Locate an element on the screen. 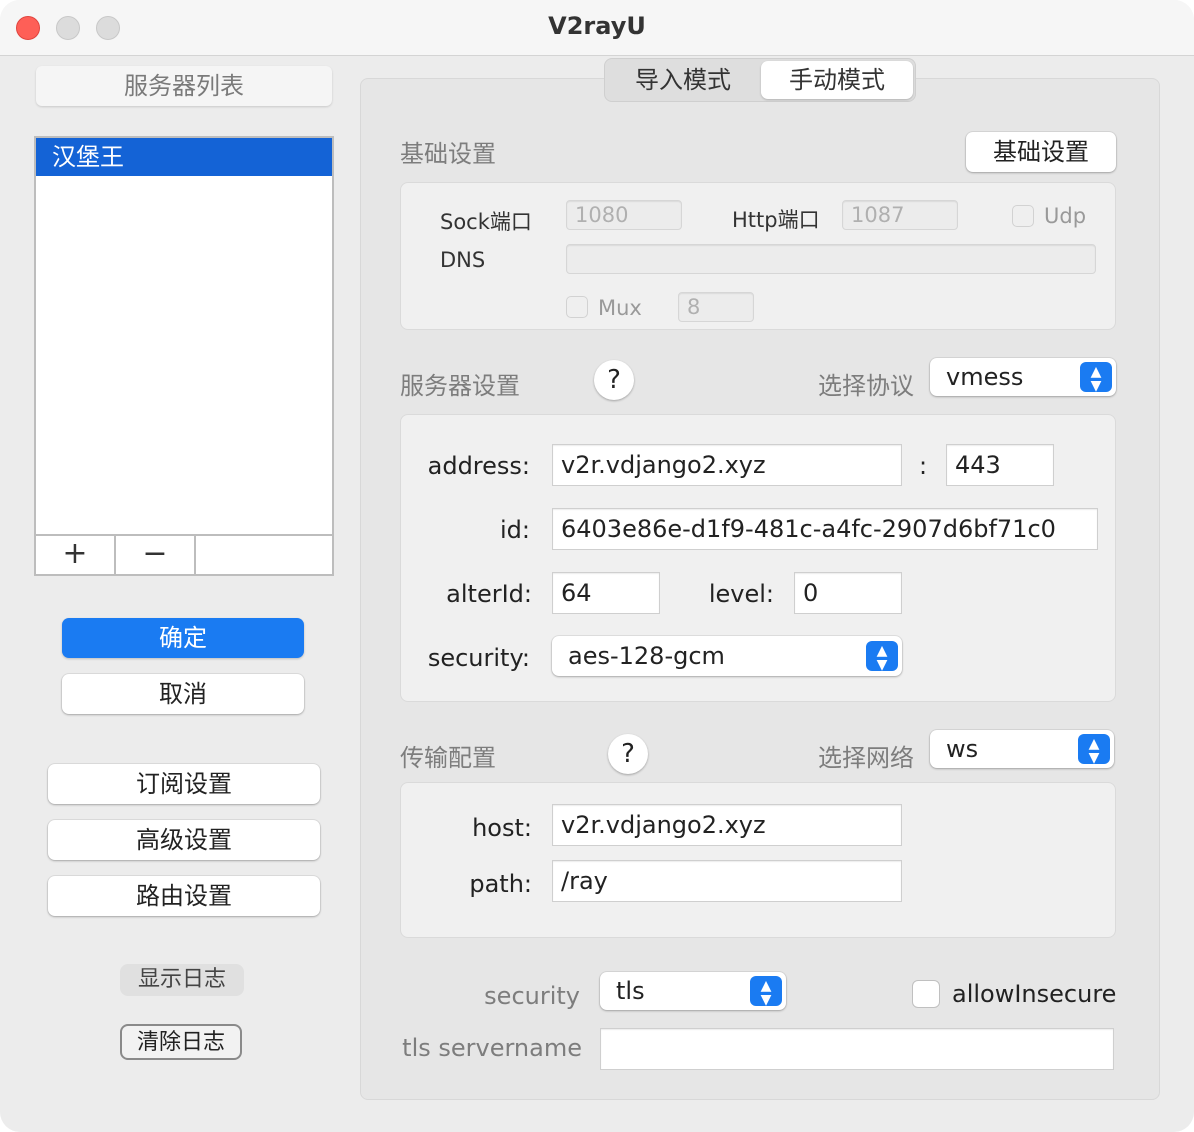  remove-server-button: − is located at coordinates (156, 555).